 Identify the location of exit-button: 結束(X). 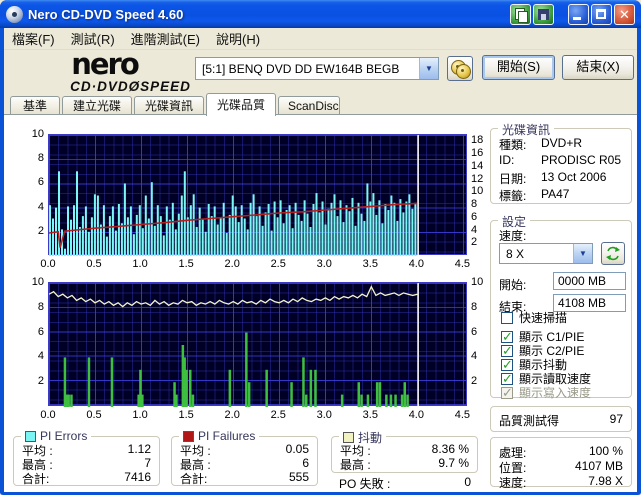
(598, 67).